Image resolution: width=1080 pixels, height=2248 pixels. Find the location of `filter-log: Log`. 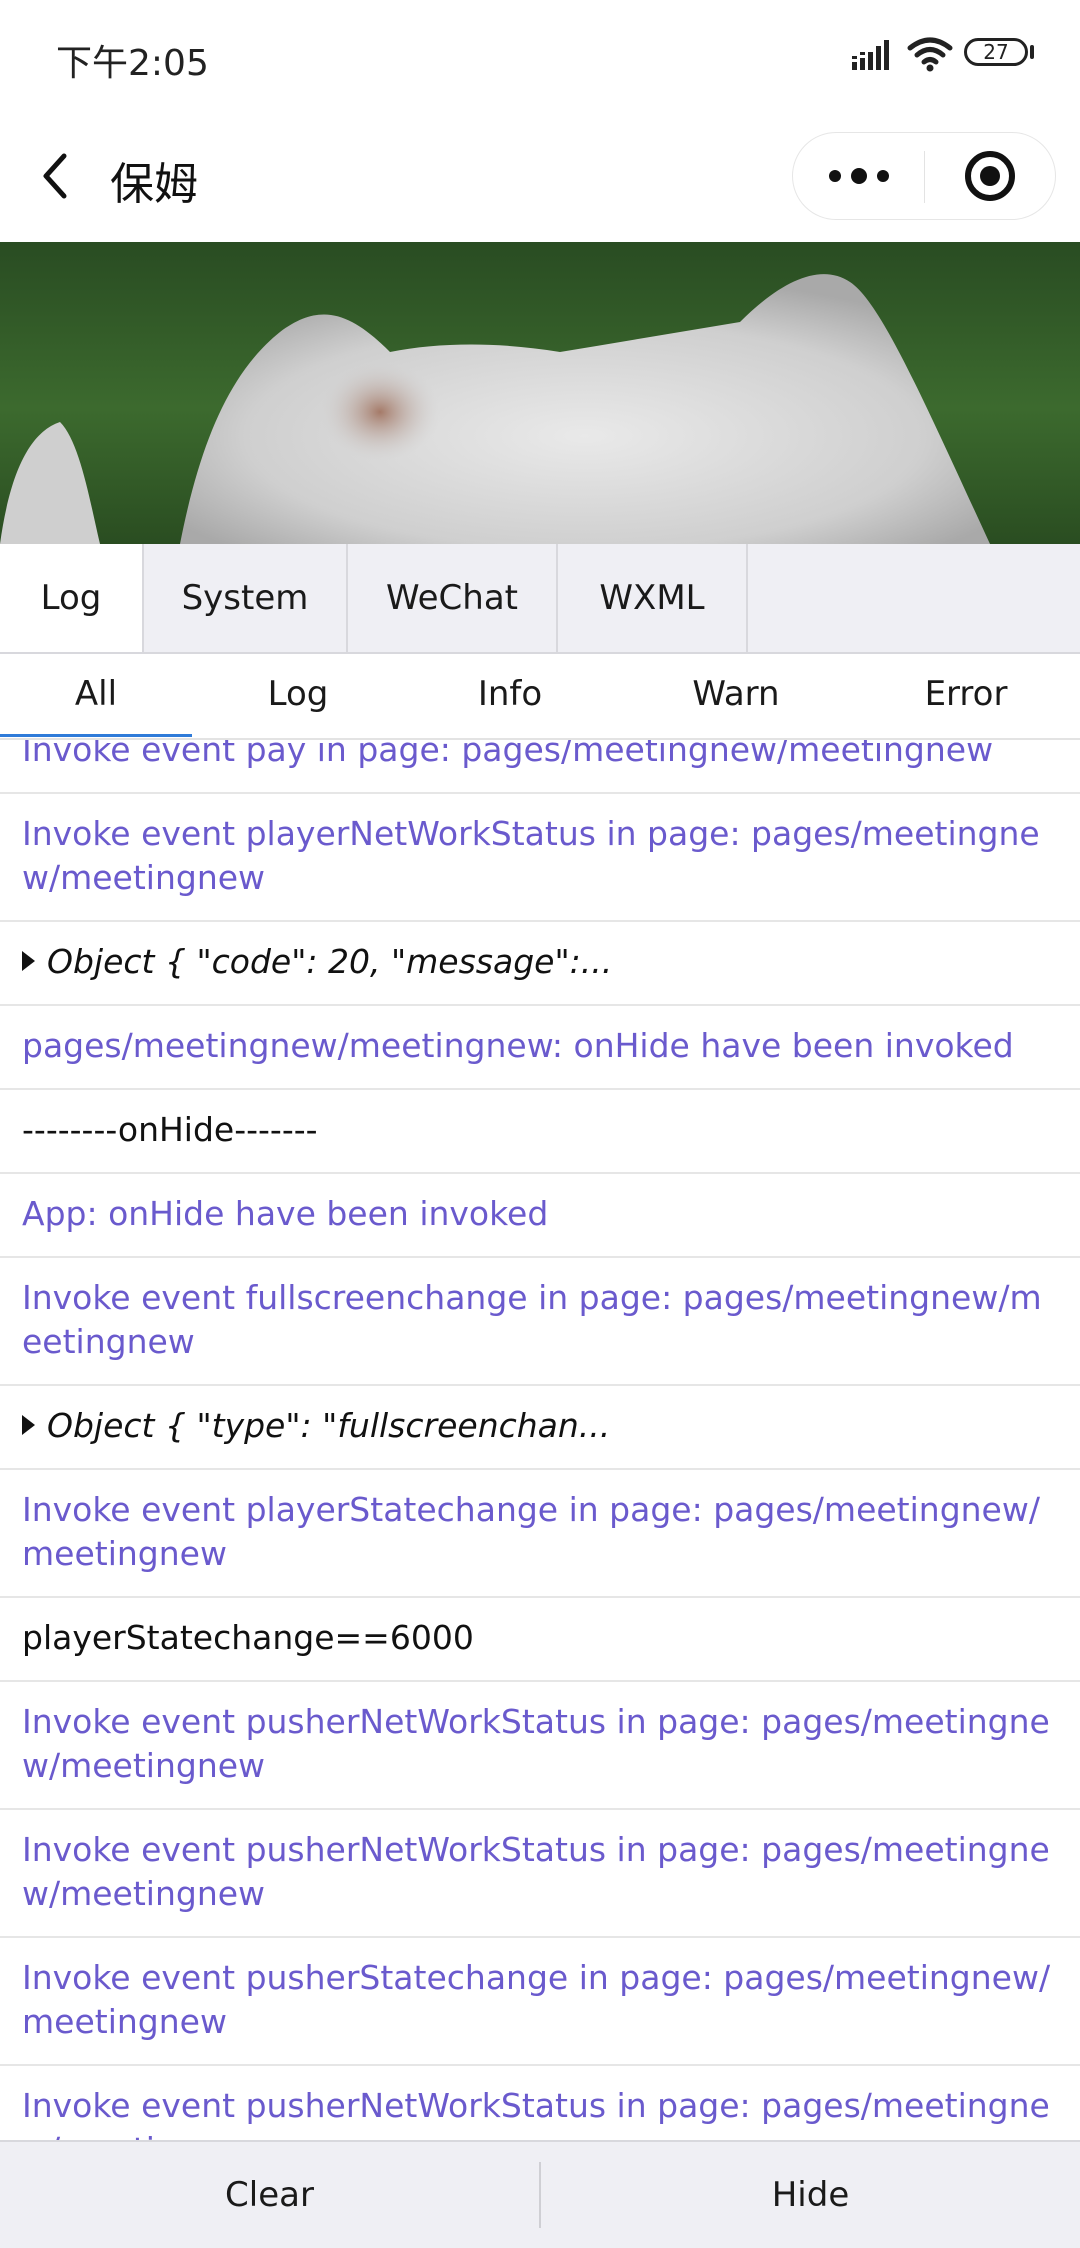

filter-log: Log is located at coordinates (298, 696).